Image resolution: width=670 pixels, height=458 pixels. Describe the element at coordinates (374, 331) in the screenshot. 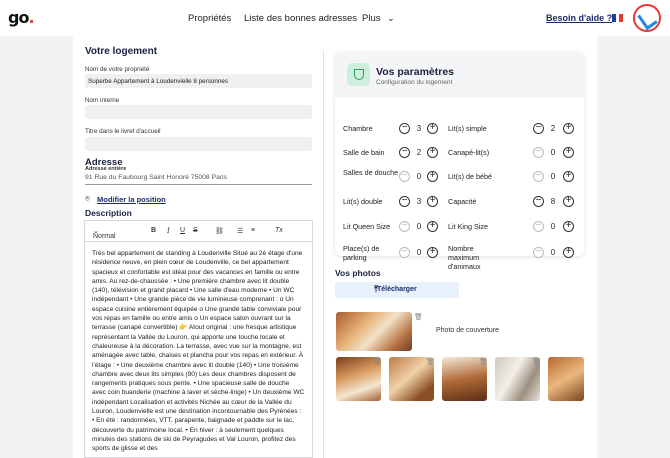

I see `cover-photo` at that location.